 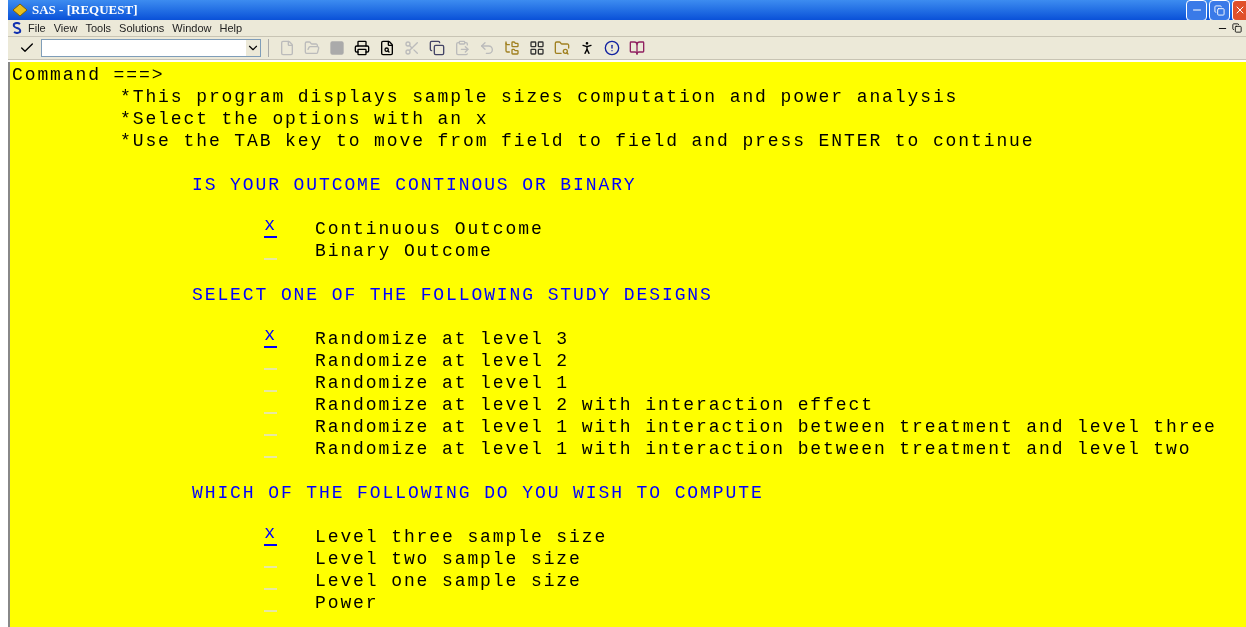 What do you see at coordinates (65, 28) in the screenshot?
I see `menu-item: View` at bounding box center [65, 28].